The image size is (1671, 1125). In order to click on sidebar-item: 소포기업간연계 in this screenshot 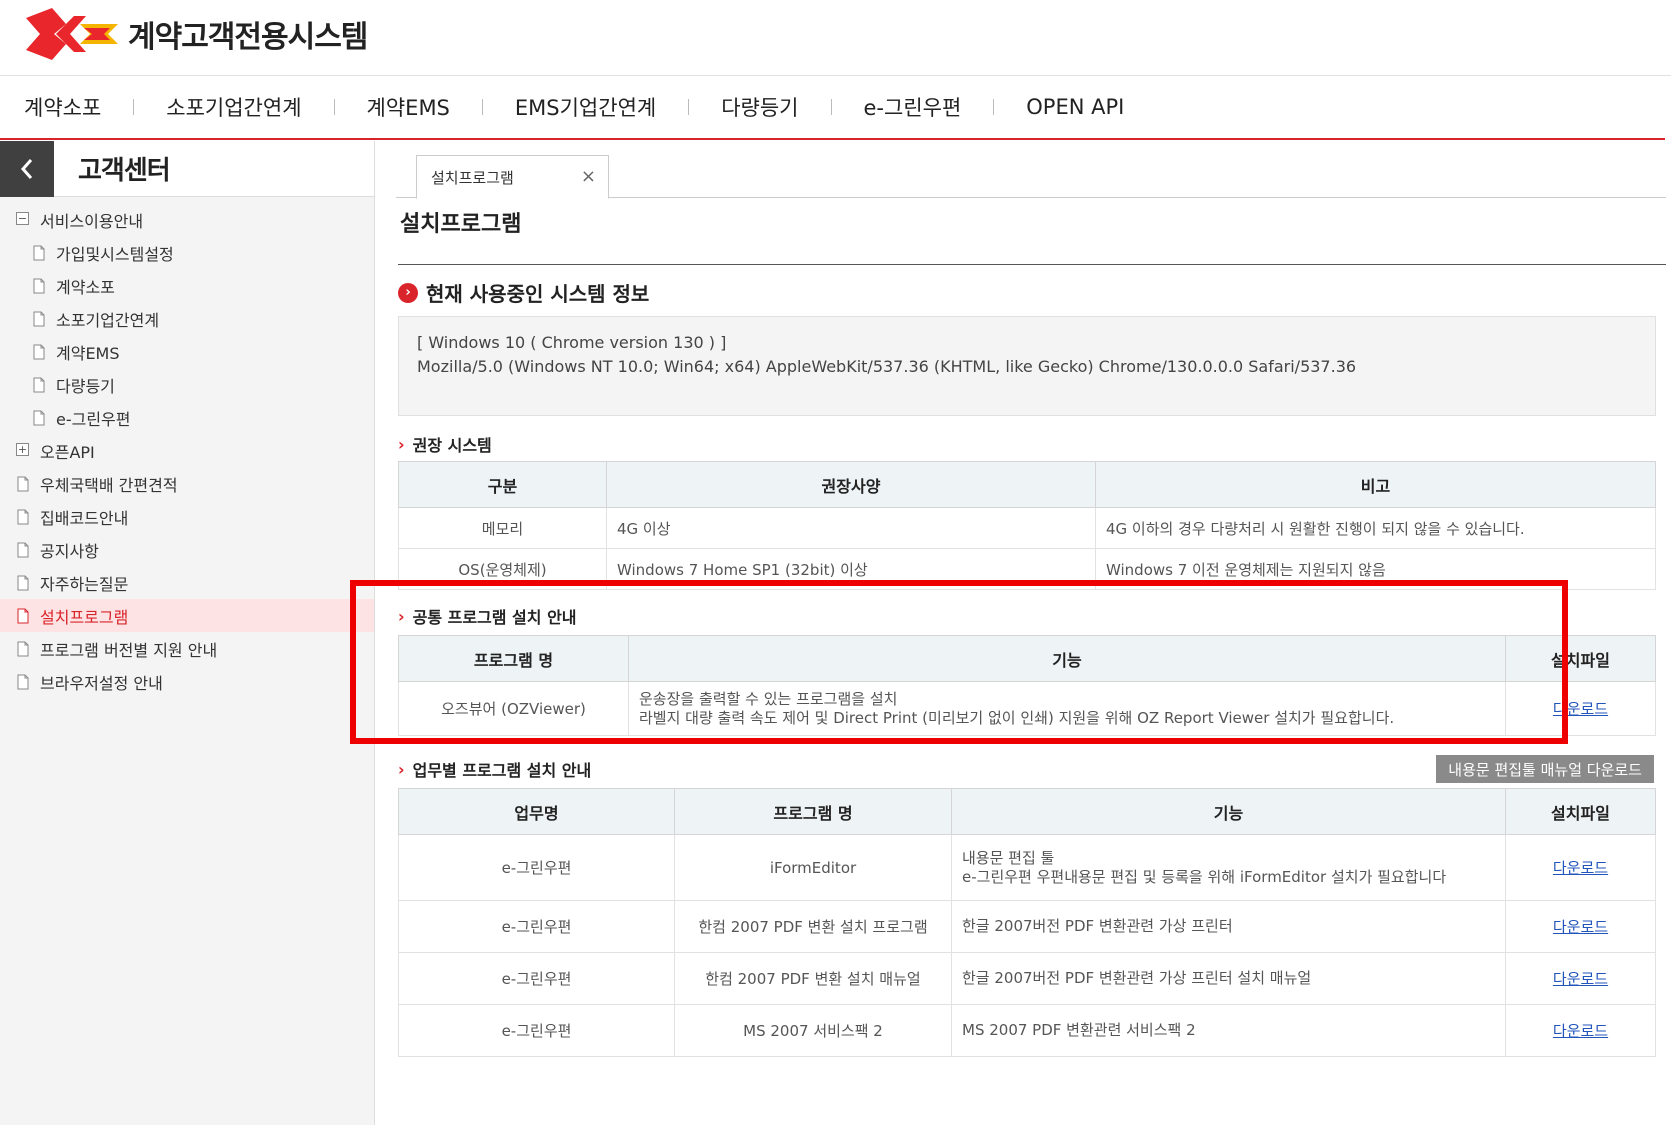, I will do `click(187, 318)`.